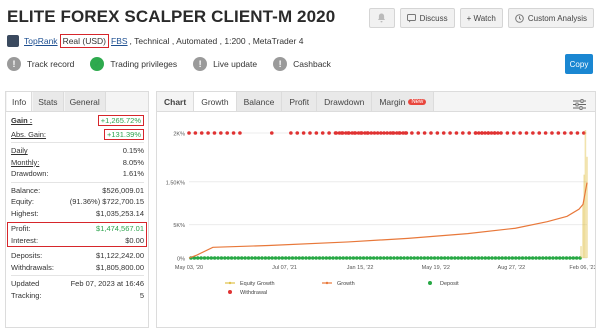 This screenshot has height=332, width=600. Describe the element at coordinates (25, 284) in the screenshot. I see `updated-label: Updated` at that location.